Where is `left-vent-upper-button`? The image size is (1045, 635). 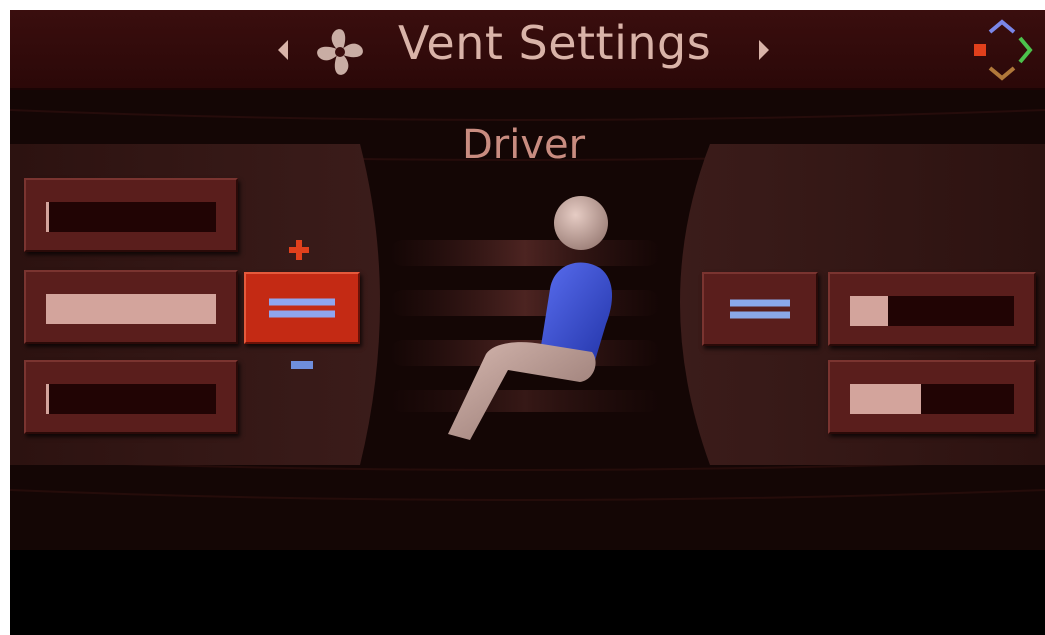
left-vent-upper-button is located at coordinates (131, 215).